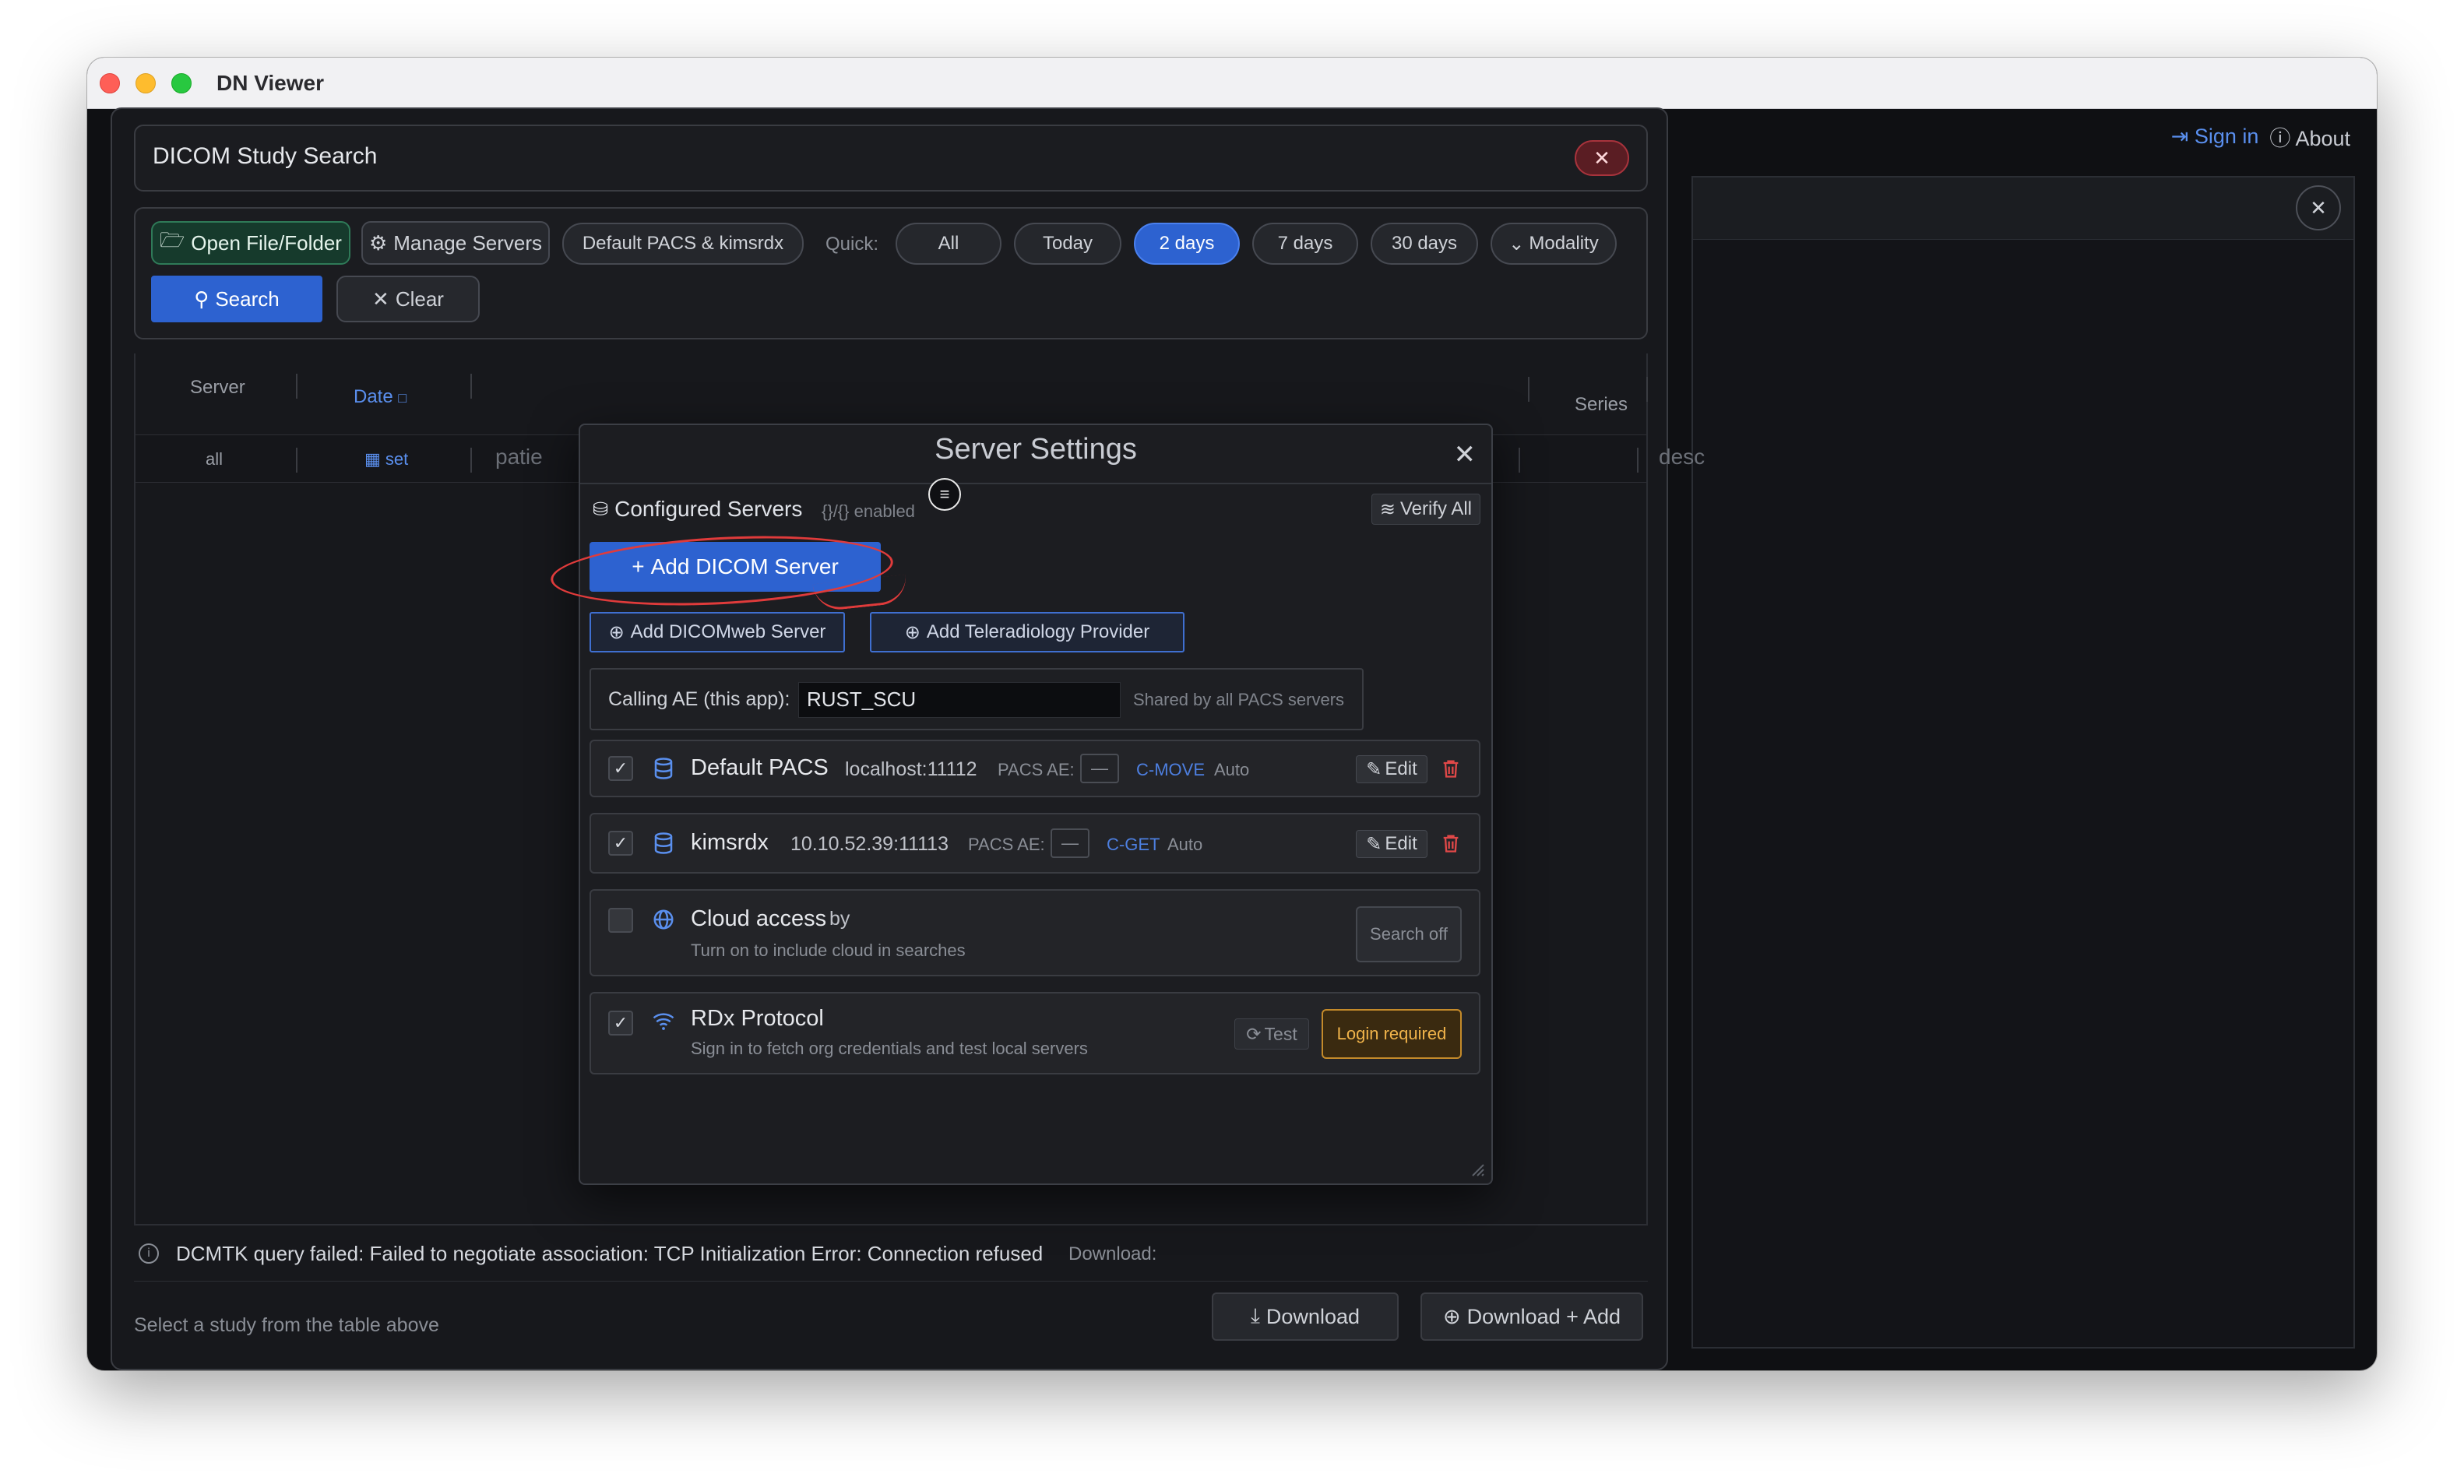 This screenshot has width=2464, height=1484. Describe the element at coordinates (1466, 454) in the screenshot. I see `server-settings-close-button: ✕` at that location.